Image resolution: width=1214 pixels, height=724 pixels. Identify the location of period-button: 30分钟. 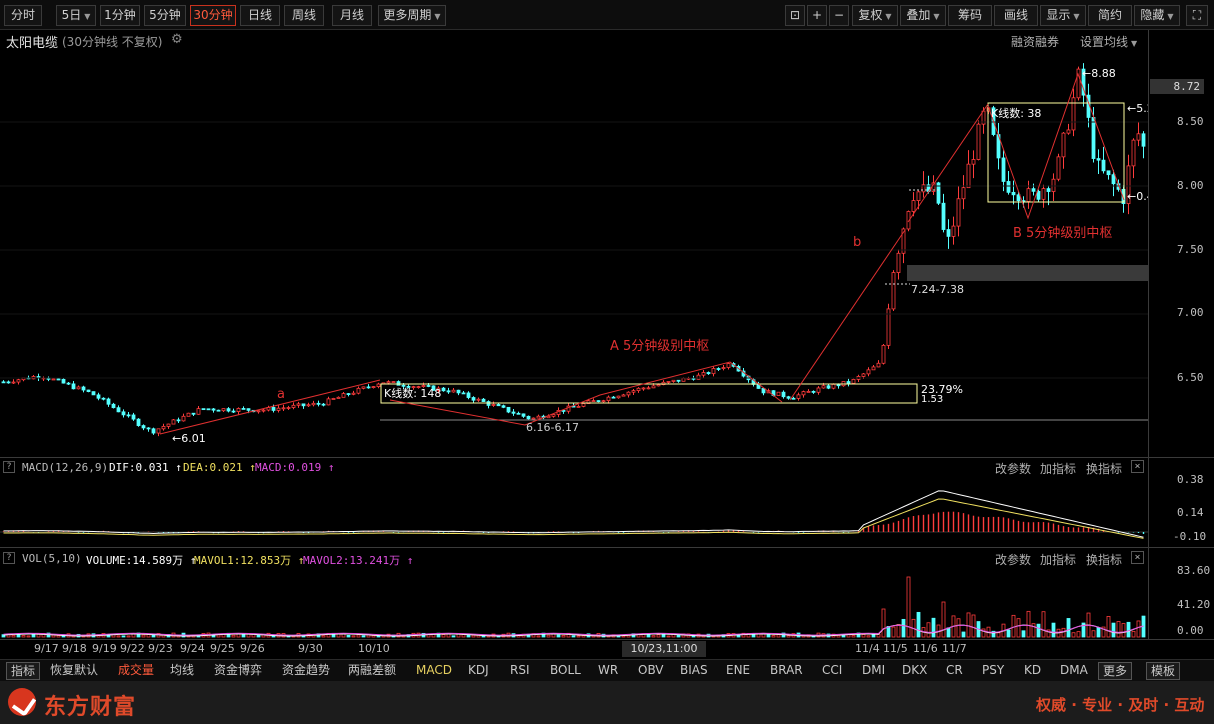
(213, 15).